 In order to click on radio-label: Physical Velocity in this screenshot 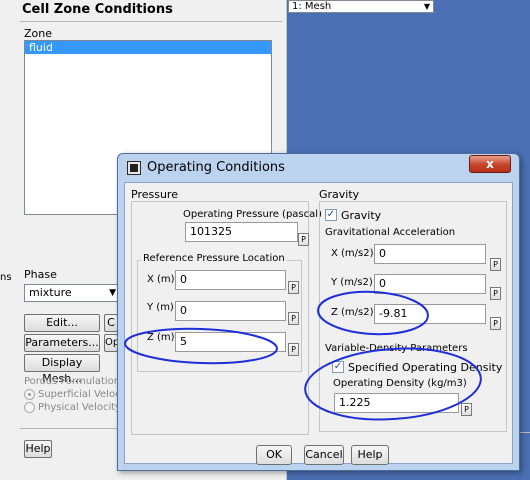, I will do `click(80, 407)`.